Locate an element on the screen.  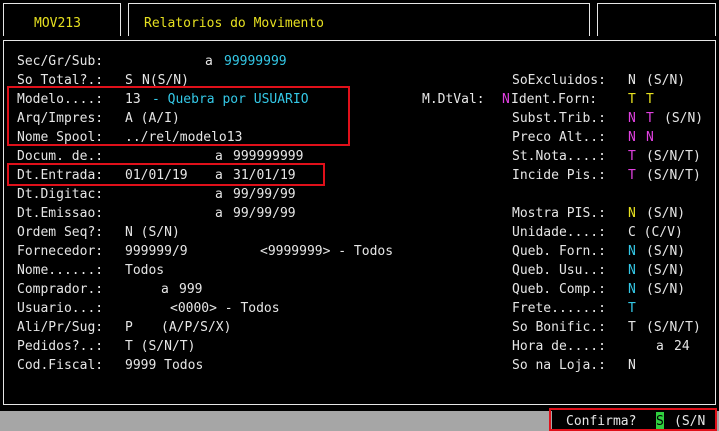
sep-docum: a is located at coordinates (219, 156).